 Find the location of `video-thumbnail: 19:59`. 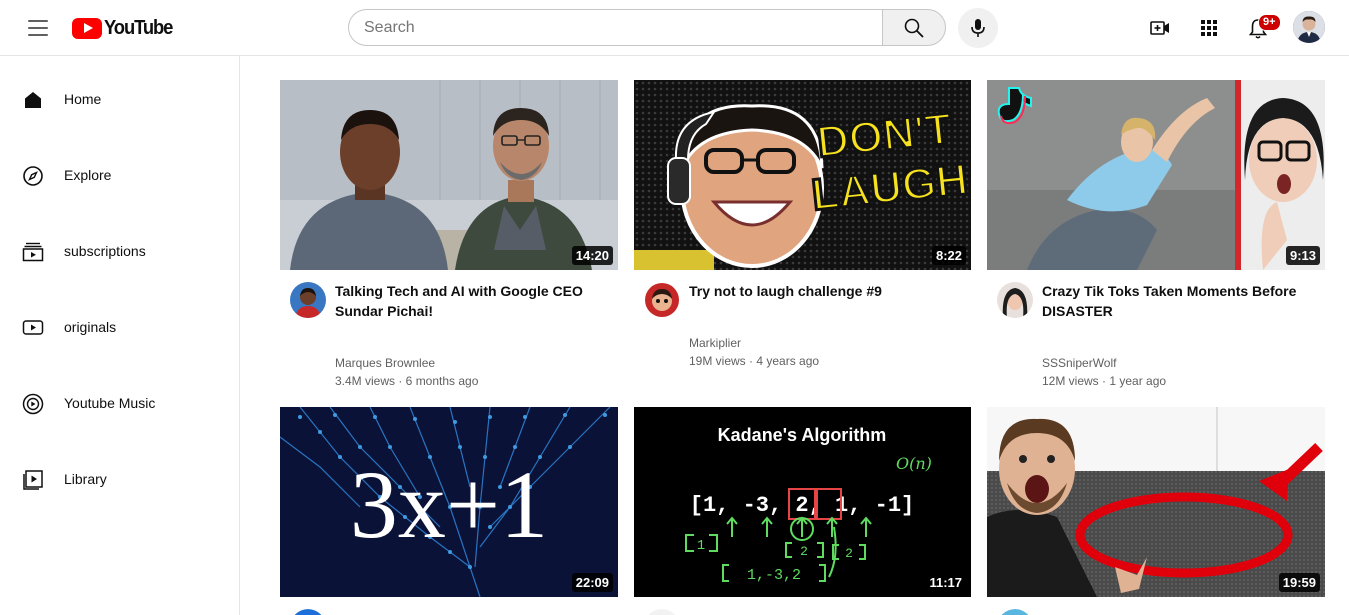

video-thumbnail: 19:59 is located at coordinates (1156, 502).